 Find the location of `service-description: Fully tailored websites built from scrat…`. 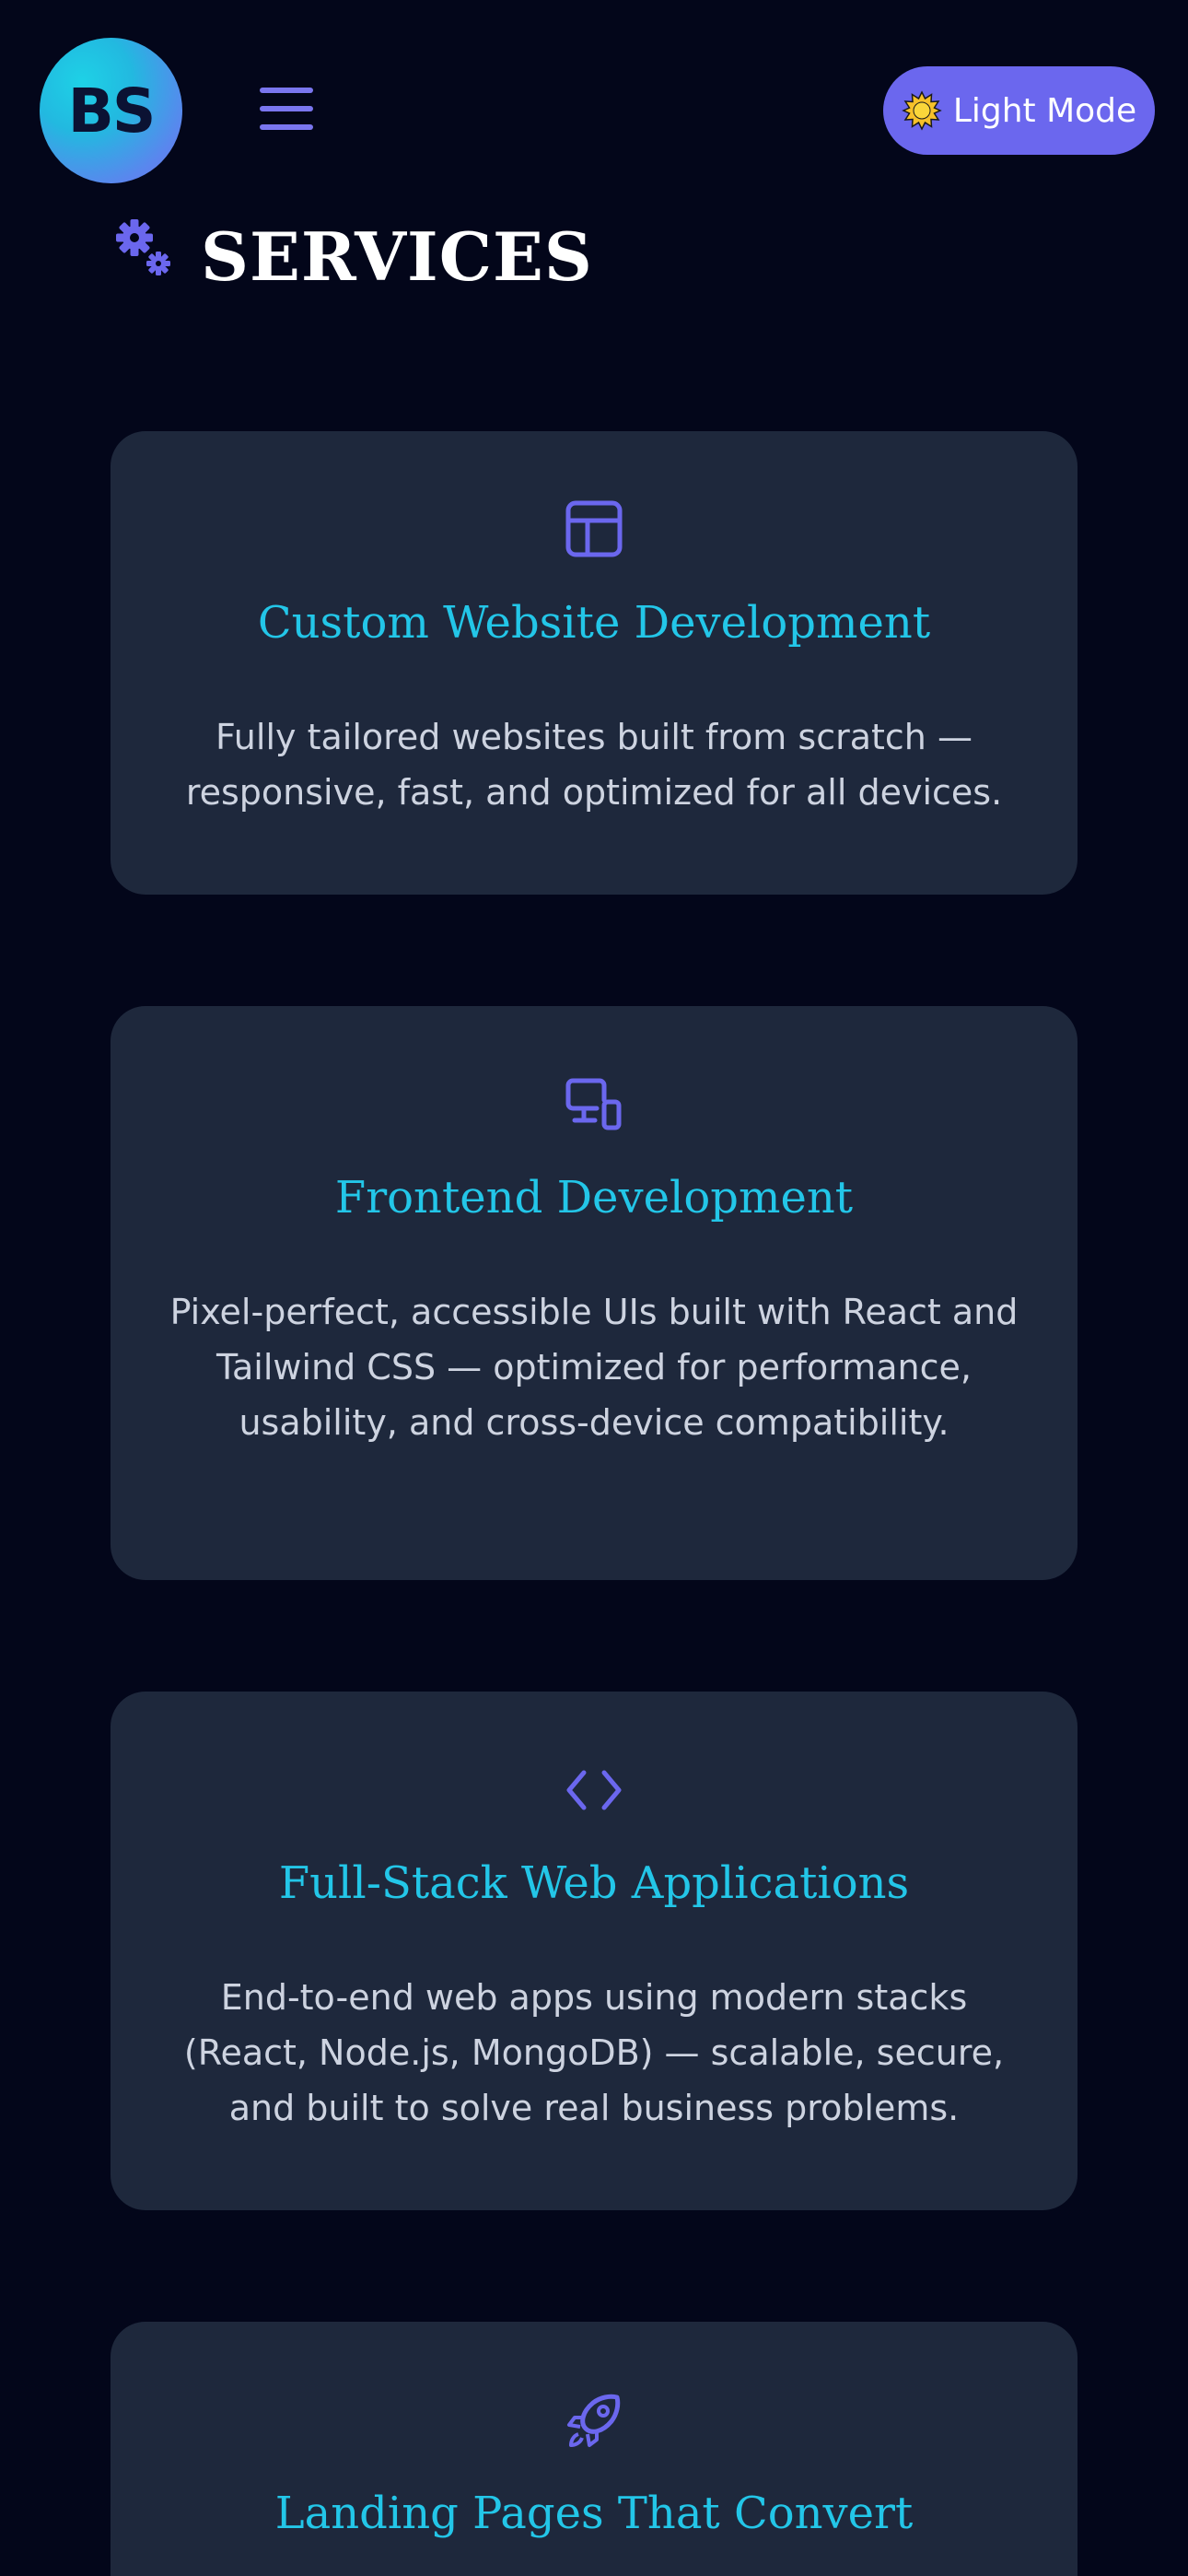

service-description: Fully tailored websites built from scrat… is located at coordinates (594, 765).